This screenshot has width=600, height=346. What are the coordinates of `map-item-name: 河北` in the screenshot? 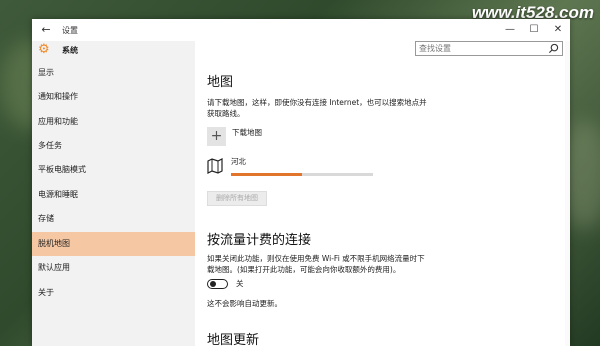 It's located at (238, 161).